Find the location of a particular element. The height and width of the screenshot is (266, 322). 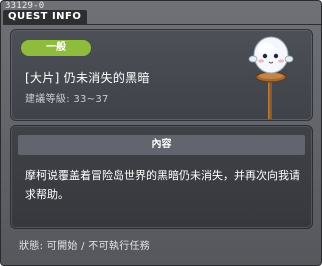

category-badge: 一般 is located at coordinates (56, 48).